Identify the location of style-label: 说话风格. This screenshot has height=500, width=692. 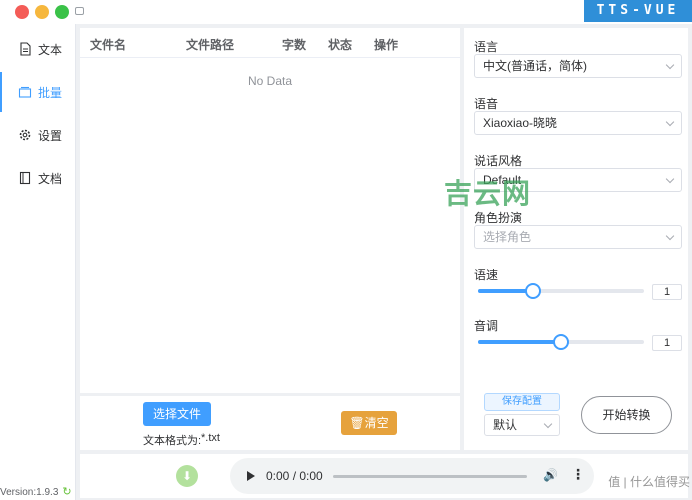
(498, 161).